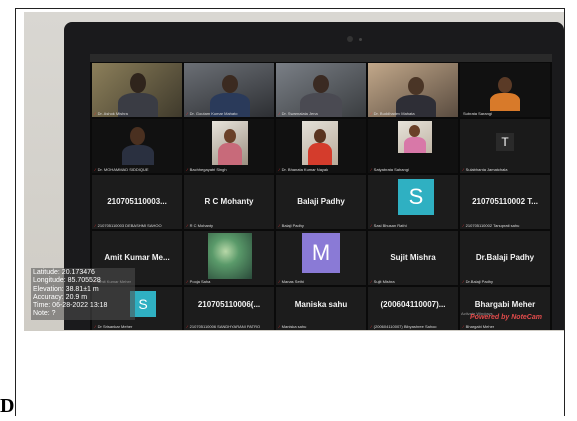 The image size is (577, 421). What do you see at coordinates (321, 253) in the screenshot?
I see `avatar: M` at bounding box center [321, 253].